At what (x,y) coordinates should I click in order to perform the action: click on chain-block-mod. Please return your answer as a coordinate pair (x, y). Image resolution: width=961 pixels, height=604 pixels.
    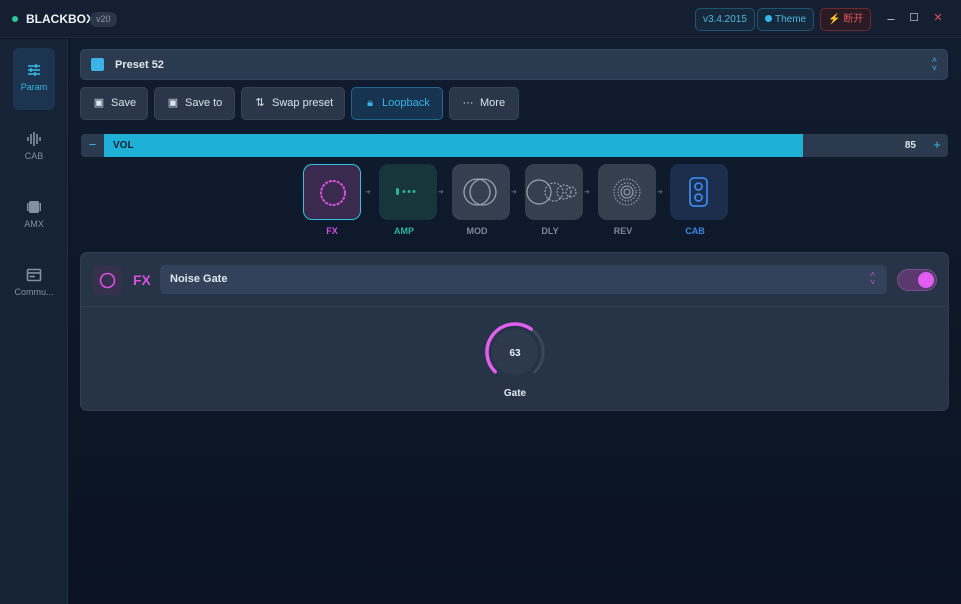
    Looking at the image, I should click on (481, 192).